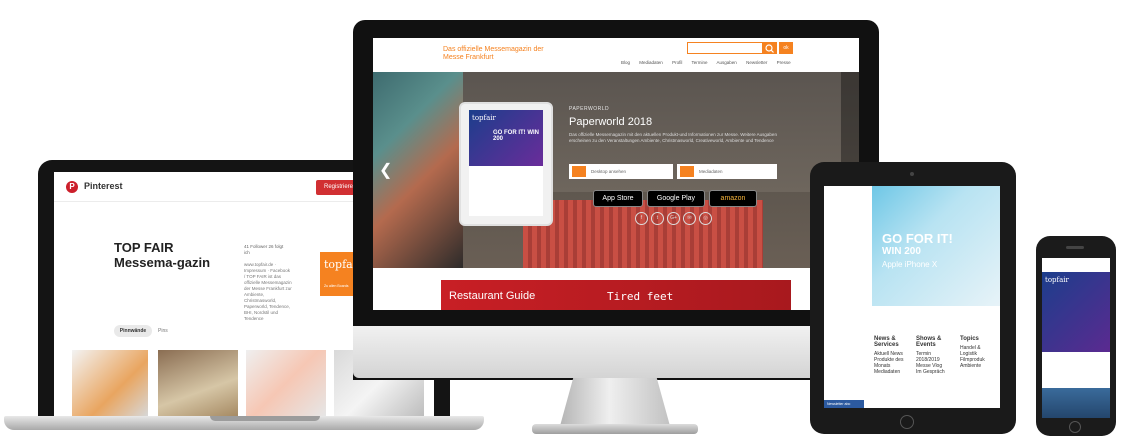 This screenshot has height=439, width=1129. What do you see at coordinates (912, 174) in the screenshot?
I see `camera-icon` at bounding box center [912, 174].